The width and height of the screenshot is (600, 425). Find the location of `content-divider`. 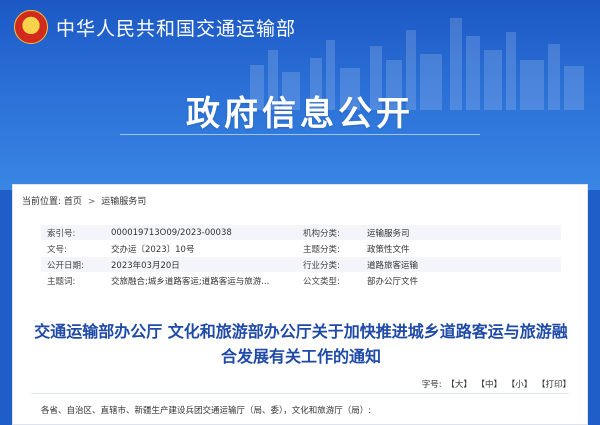

content-divider is located at coordinates (300, 393).